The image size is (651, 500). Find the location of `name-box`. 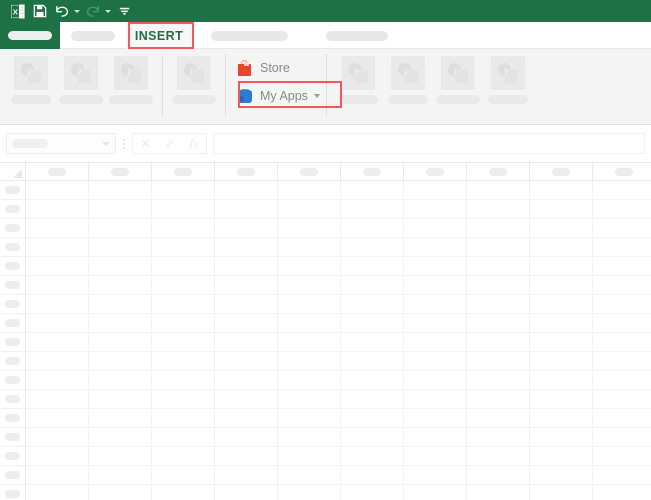

name-box is located at coordinates (61, 143).